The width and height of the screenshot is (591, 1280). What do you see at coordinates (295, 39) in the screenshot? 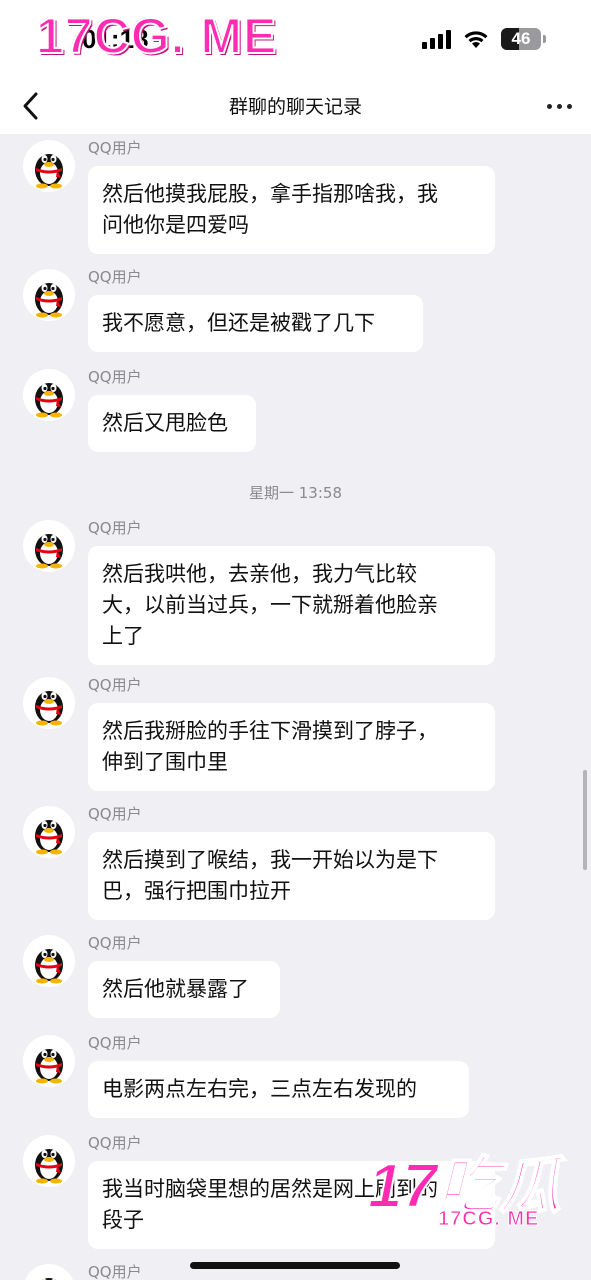
I see `status-bar: 01:18 17CG. ME 46` at bounding box center [295, 39].